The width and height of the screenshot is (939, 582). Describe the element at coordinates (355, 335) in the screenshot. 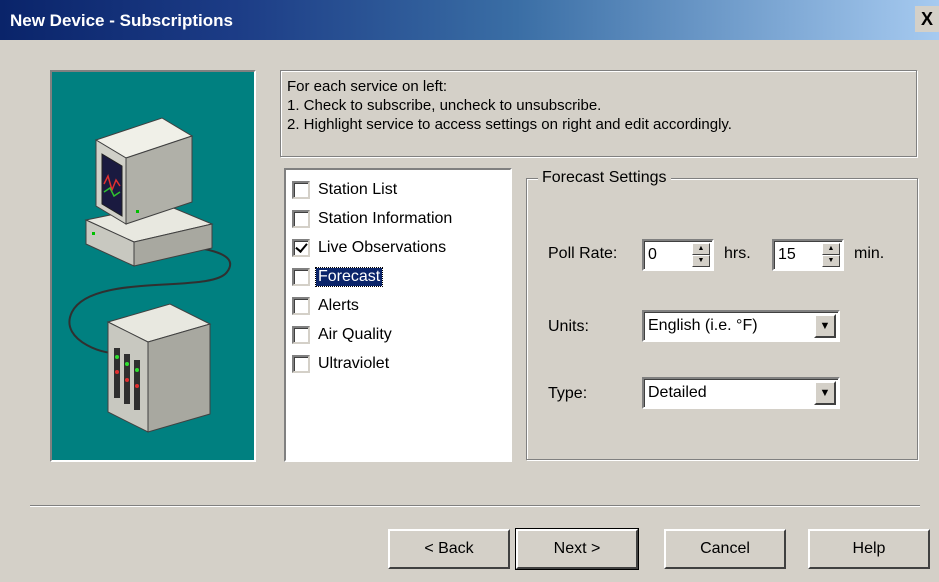

I see `service-label: Air Quality` at that location.